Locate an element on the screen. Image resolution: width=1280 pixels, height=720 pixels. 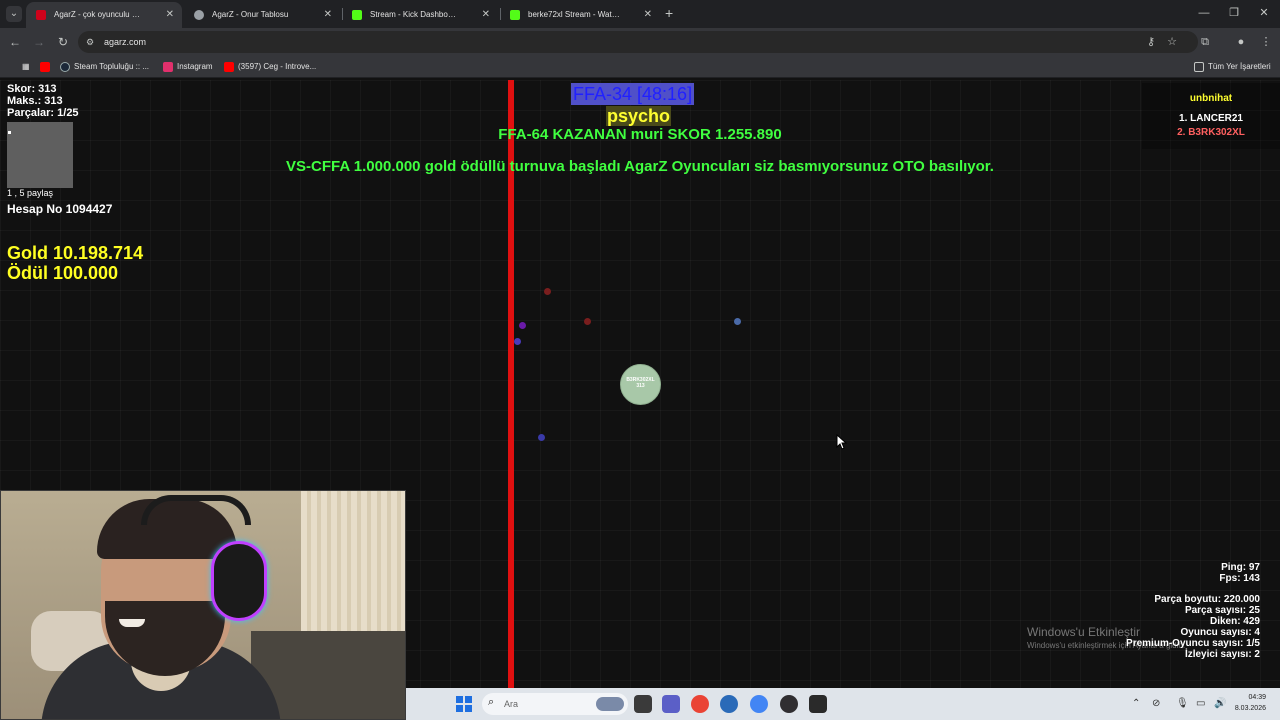
extensions-icon: ⧉ is located at coordinates (1205, 42).